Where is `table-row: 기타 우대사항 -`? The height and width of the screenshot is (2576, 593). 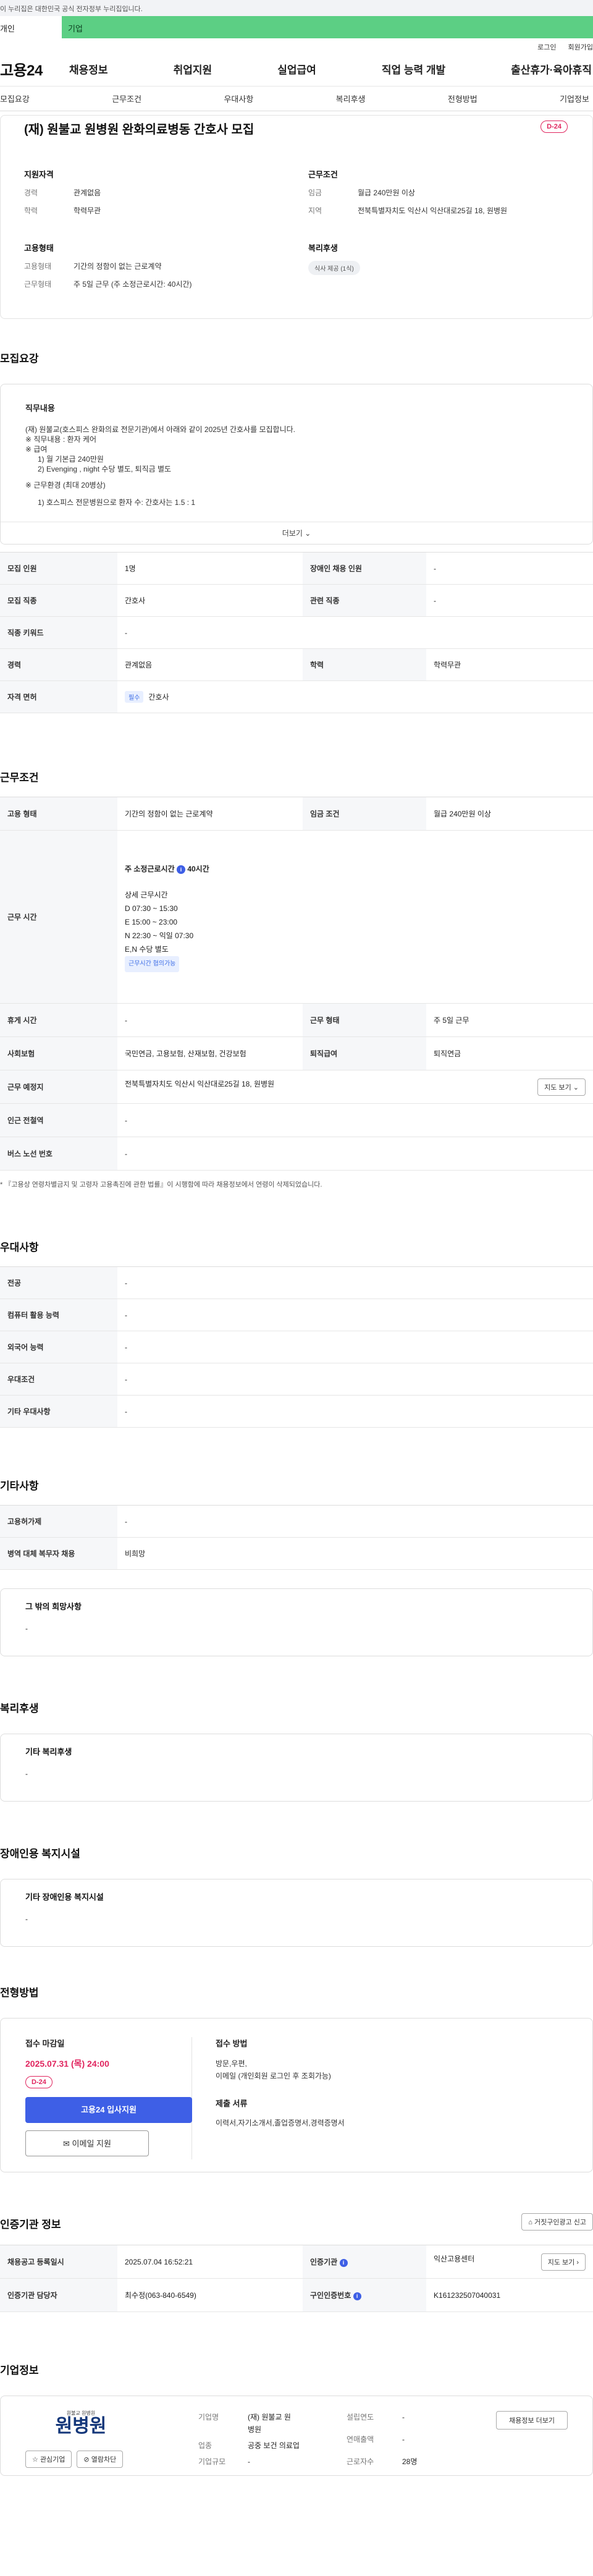 table-row: 기타 우대사항 - is located at coordinates (296, 1411).